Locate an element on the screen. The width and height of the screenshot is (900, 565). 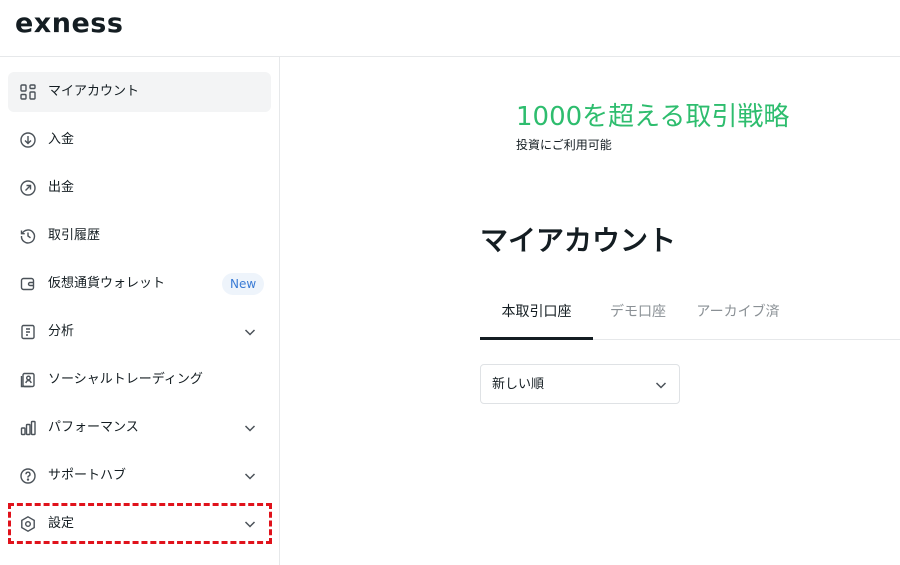
sidebar-item-crypto-wallet: 仮想通貨ウォレット New is located at coordinates (139, 284).